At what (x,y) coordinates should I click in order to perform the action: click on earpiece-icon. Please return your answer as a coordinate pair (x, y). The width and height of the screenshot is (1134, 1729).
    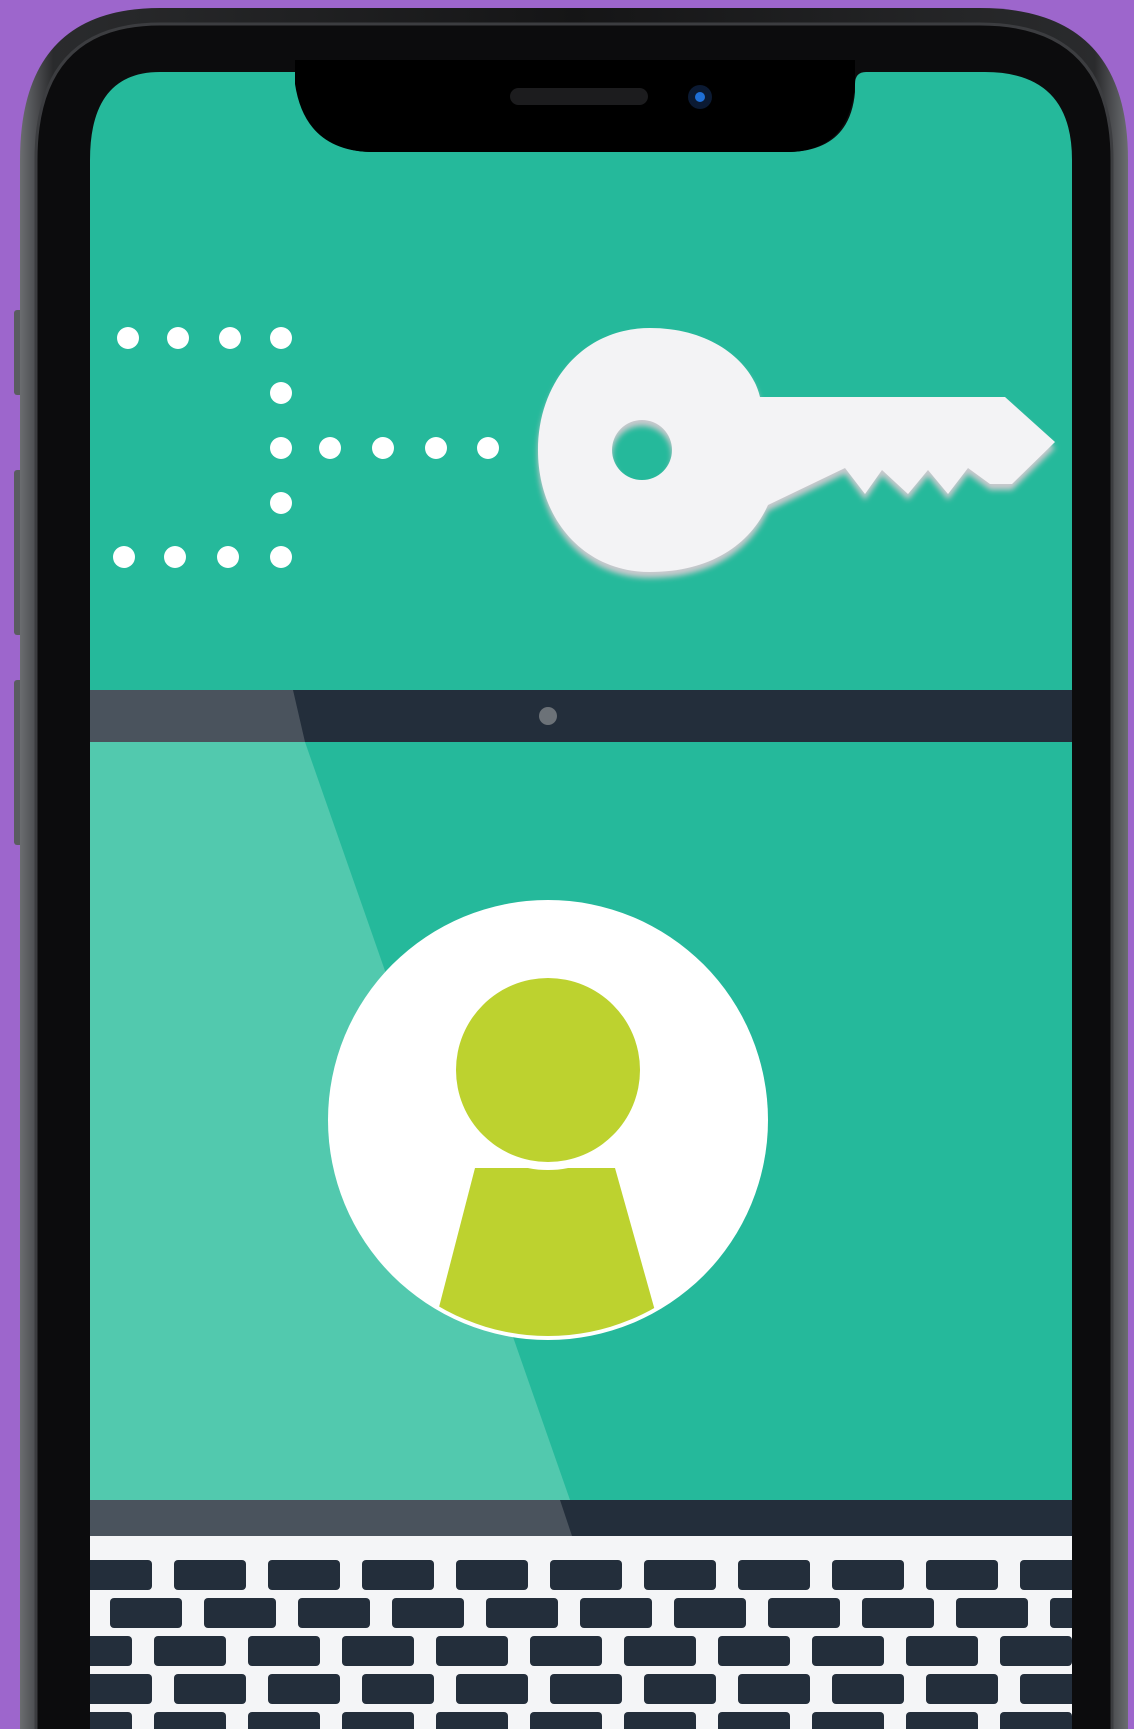
    Looking at the image, I should click on (579, 96).